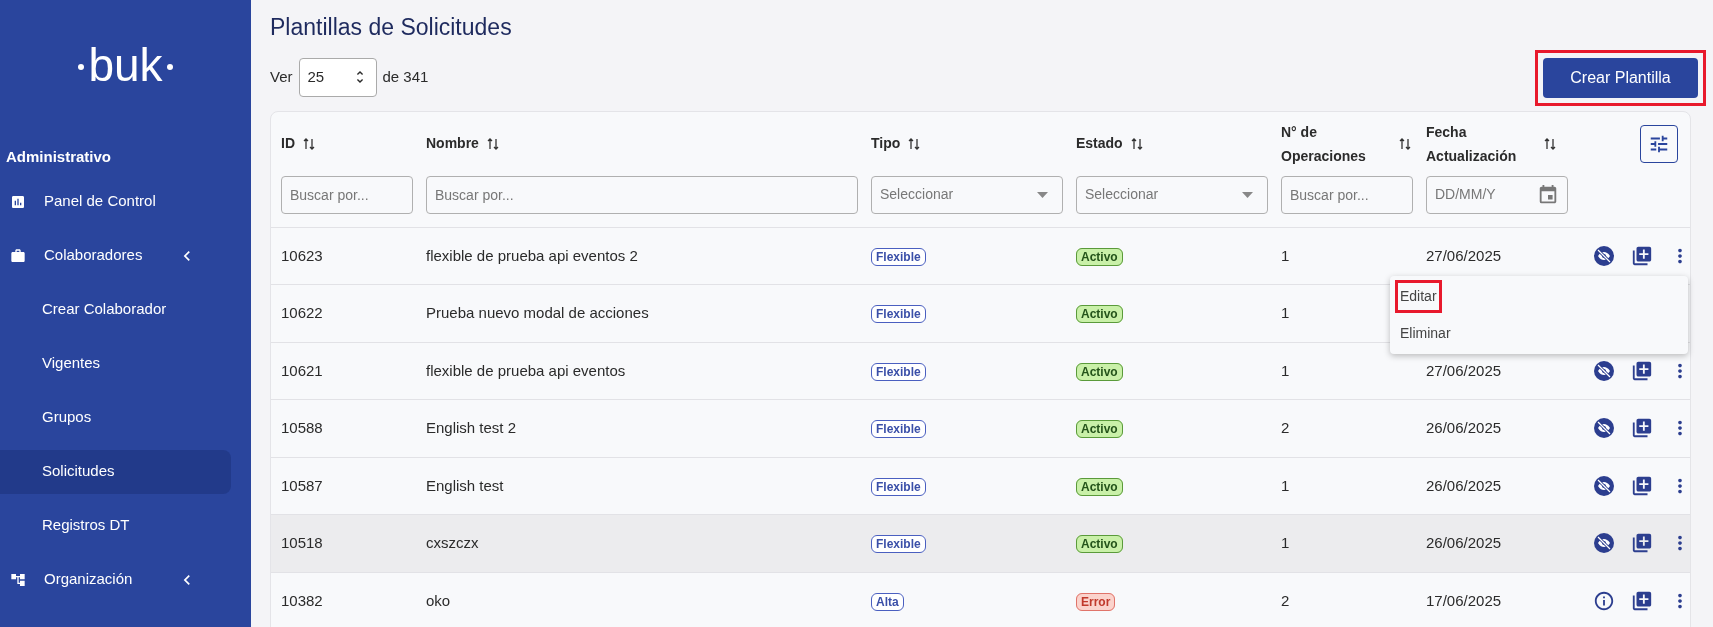  I want to click on nav-item: Panel de Control, so click(125, 201).